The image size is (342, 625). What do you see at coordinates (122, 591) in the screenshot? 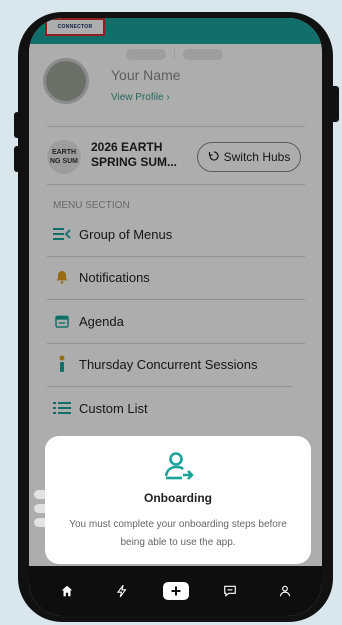
I see `bolt-icon` at bounding box center [122, 591].